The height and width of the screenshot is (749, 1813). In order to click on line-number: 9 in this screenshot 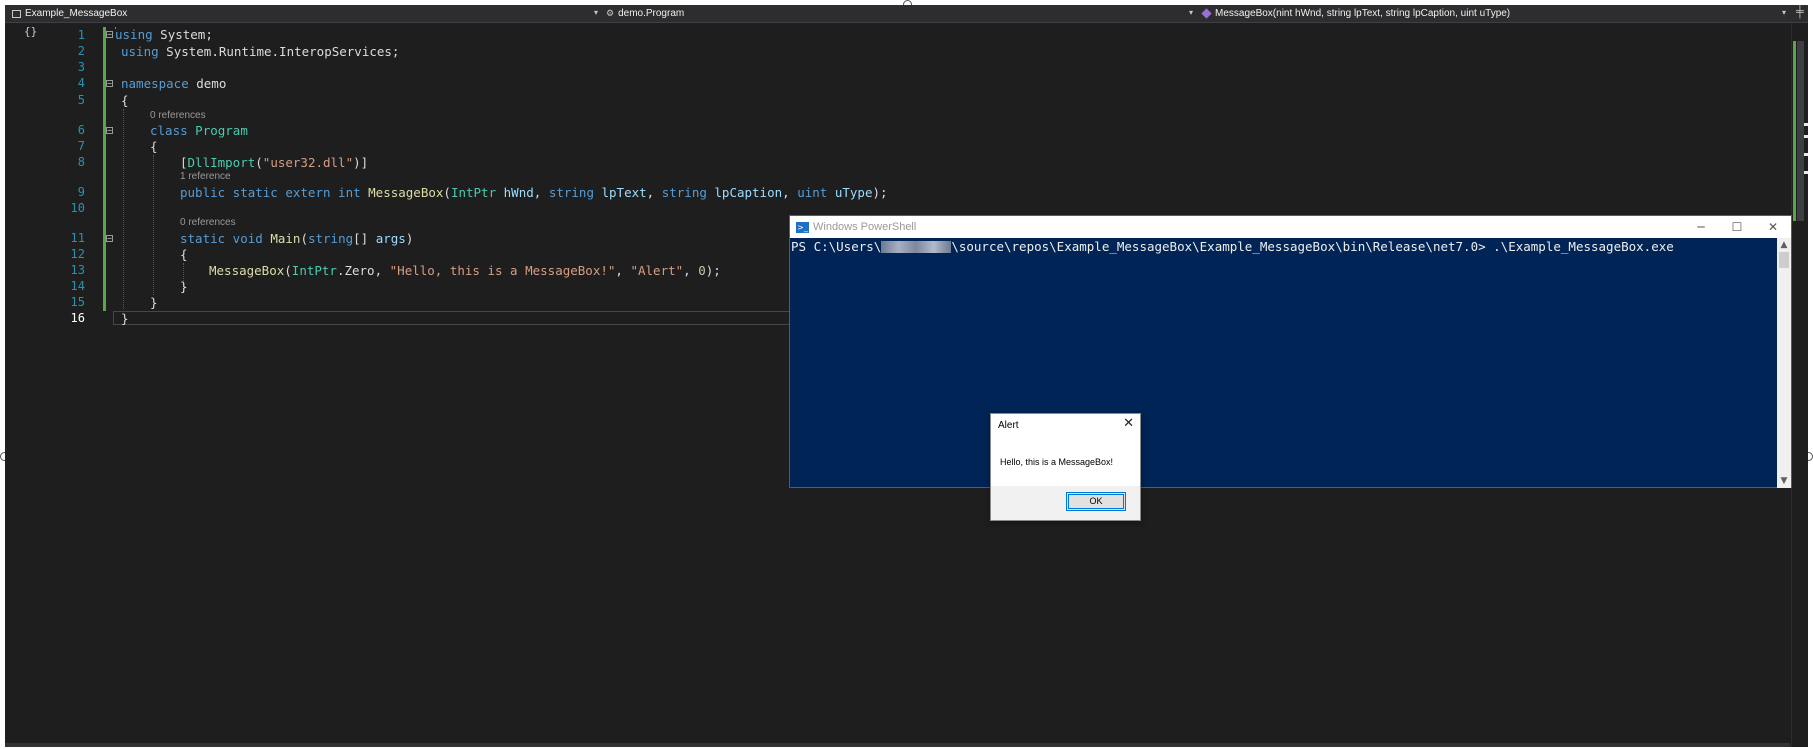, I will do `click(81, 192)`.